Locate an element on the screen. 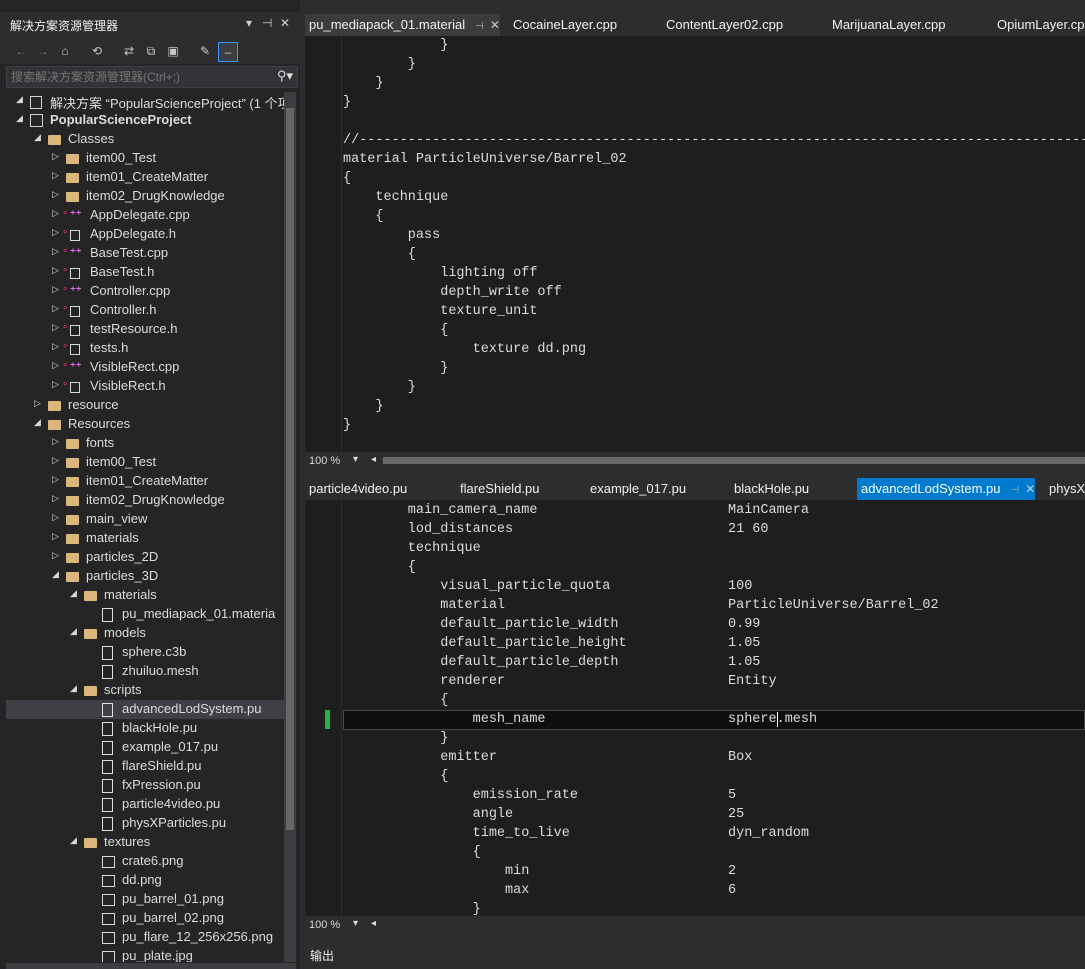  editor-tab: example_017.pu is located at coordinates (636, 489).